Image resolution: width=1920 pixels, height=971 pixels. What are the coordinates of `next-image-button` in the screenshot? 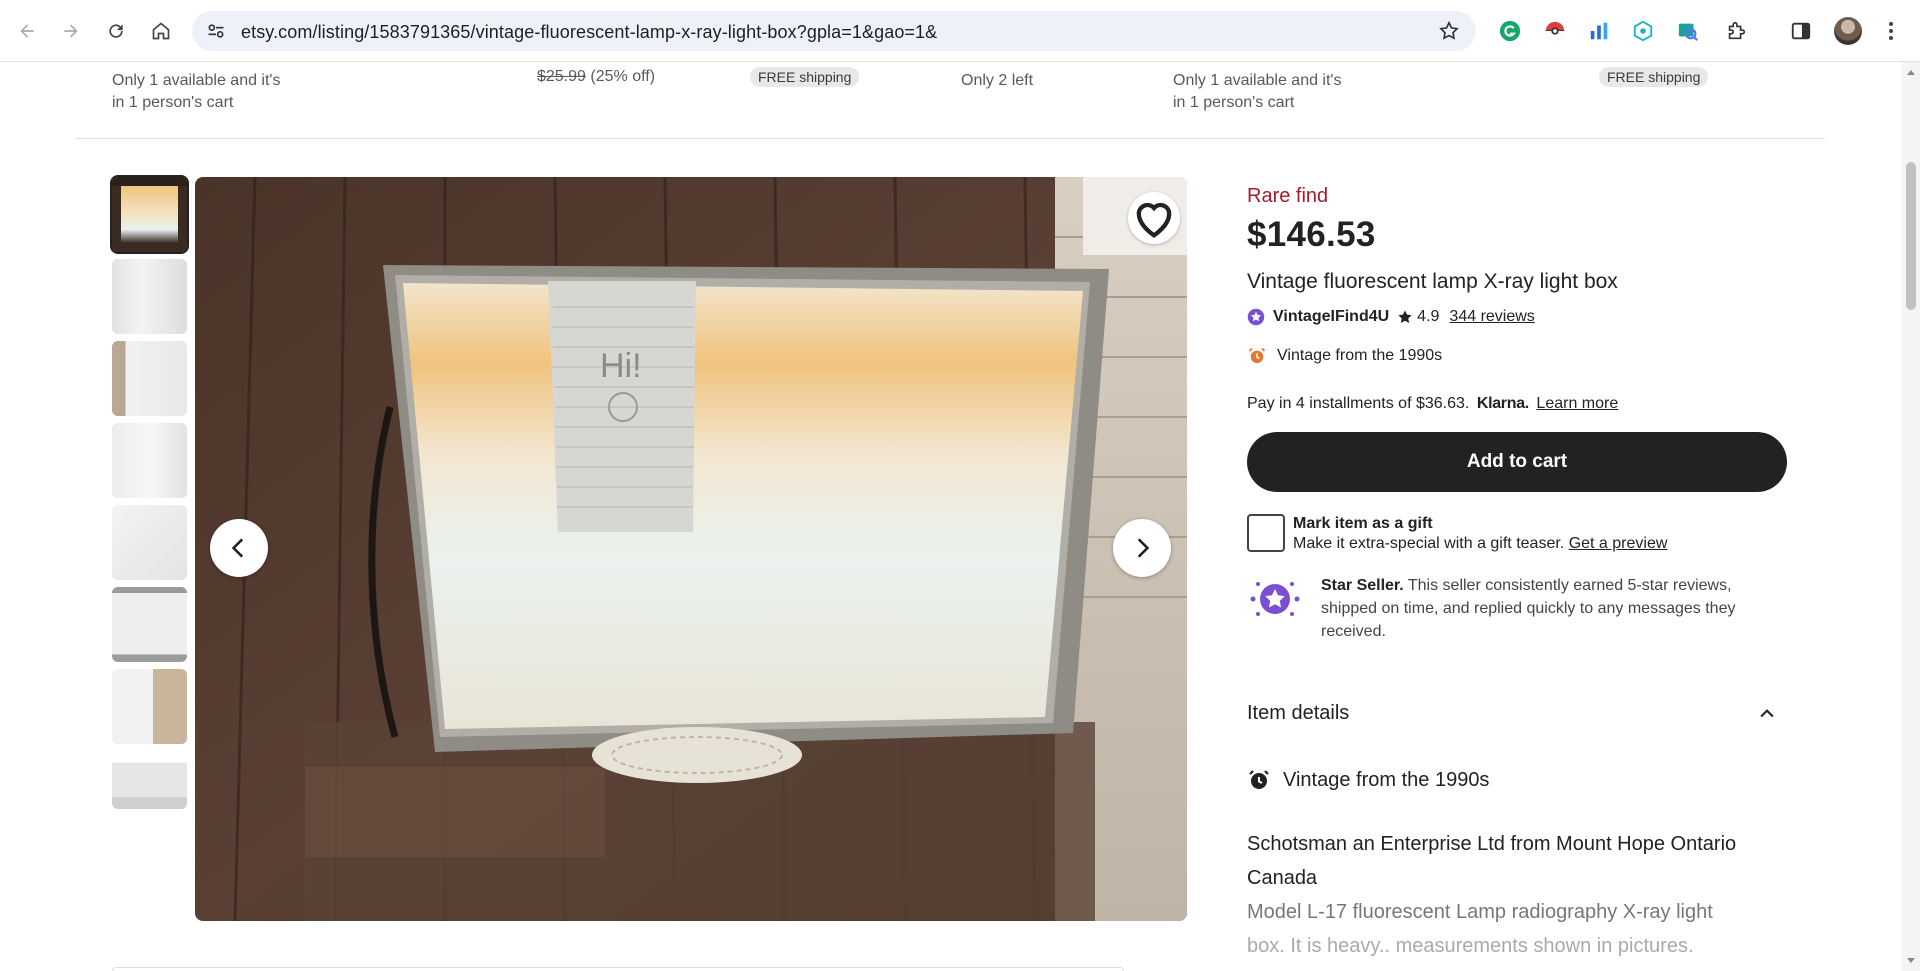 It's located at (1142, 548).